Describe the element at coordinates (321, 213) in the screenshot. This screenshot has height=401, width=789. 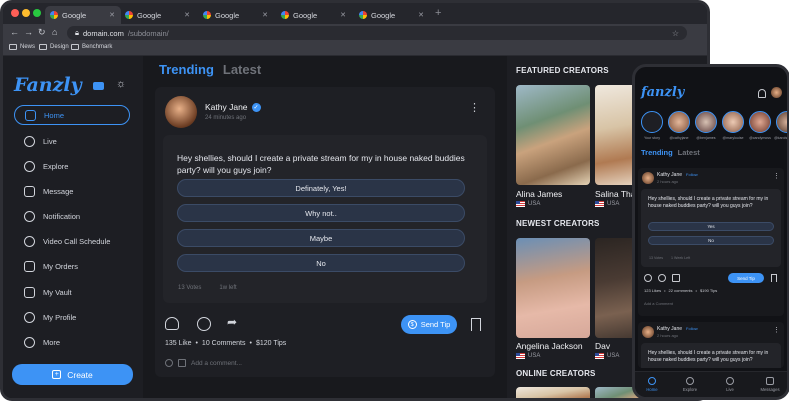
I see `poll-option: Why not..` at that location.